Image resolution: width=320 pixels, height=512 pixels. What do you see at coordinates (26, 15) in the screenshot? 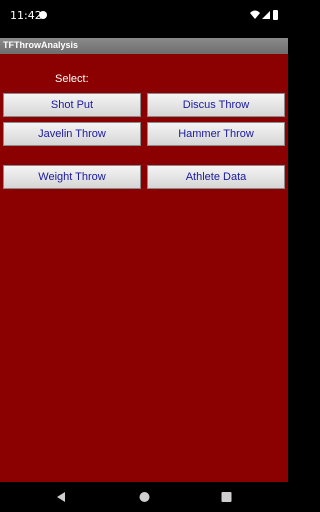
I see `status-time: 11:42` at bounding box center [26, 15].